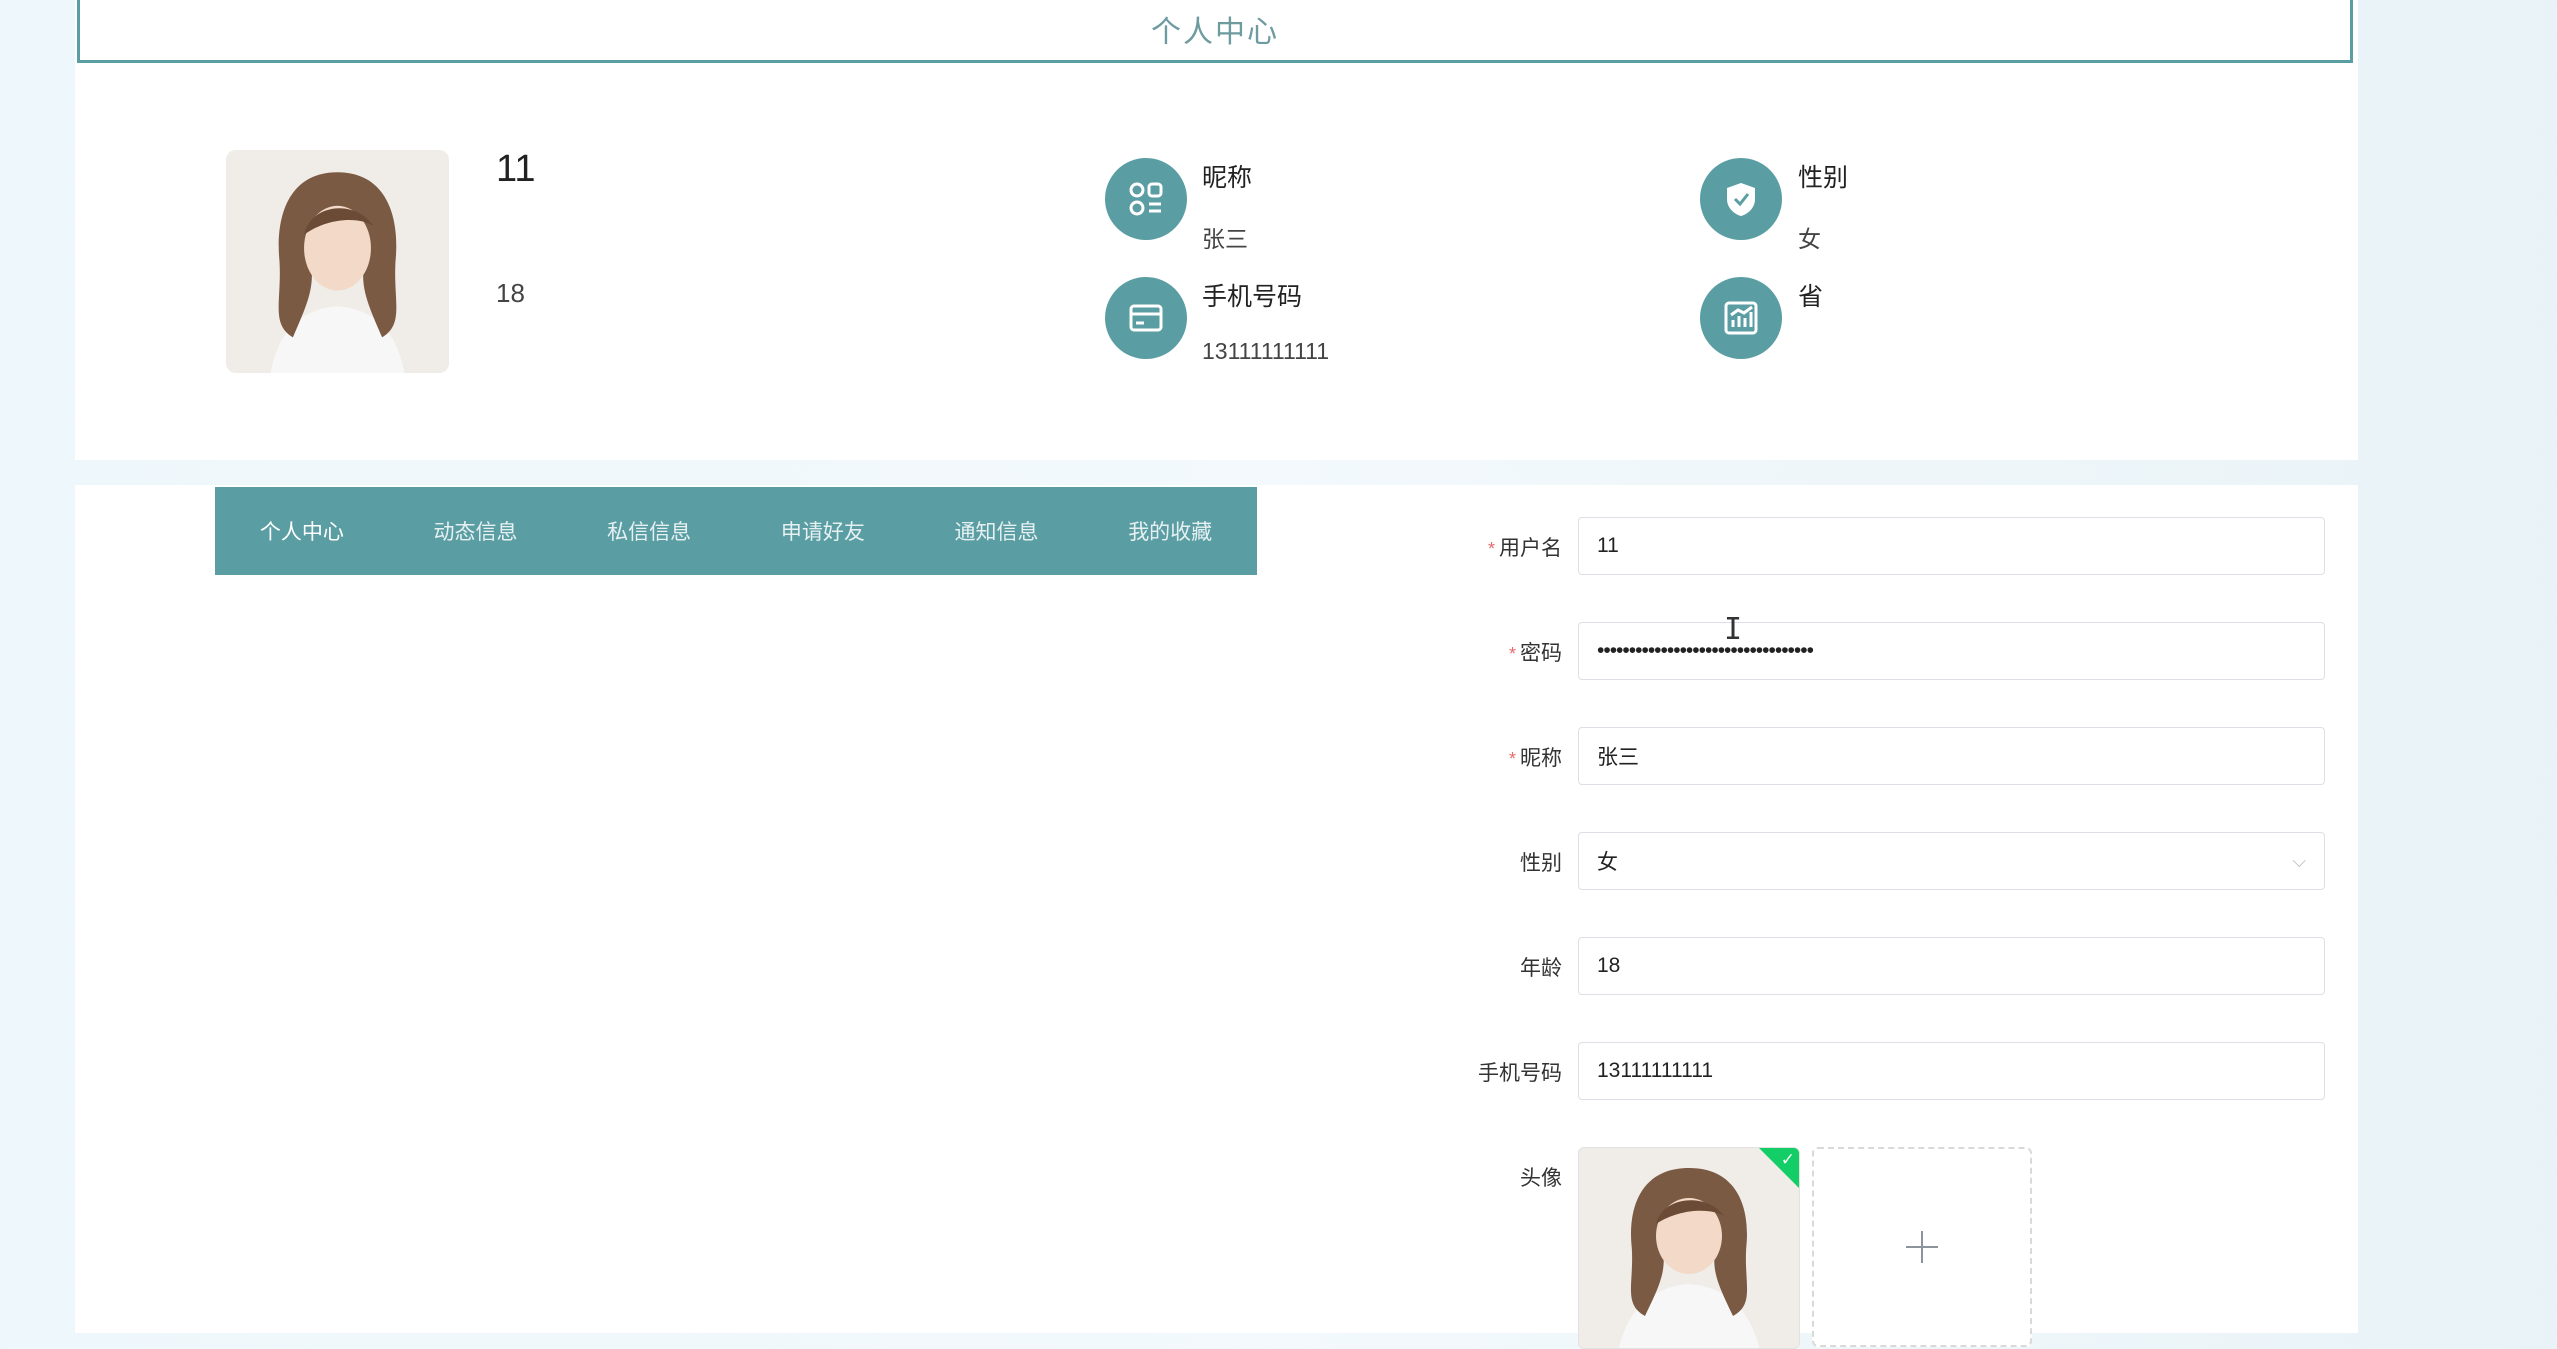 The width and height of the screenshot is (2557, 1349). What do you see at coordinates (476, 531) in the screenshot?
I see `tab-dynamic-info: 动态信息` at bounding box center [476, 531].